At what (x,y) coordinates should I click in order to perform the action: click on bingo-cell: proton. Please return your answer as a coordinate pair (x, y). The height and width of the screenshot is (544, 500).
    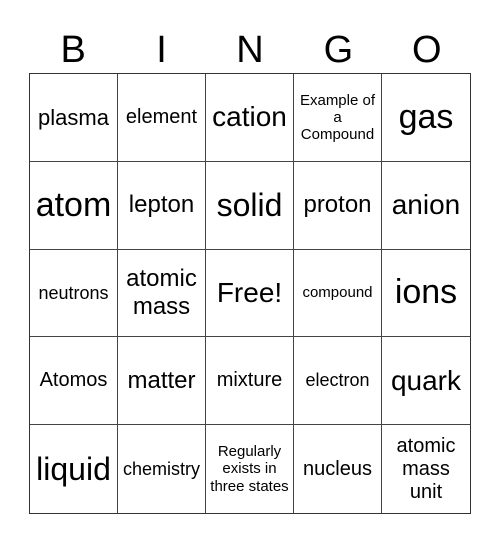
    Looking at the image, I should click on (338, 205).